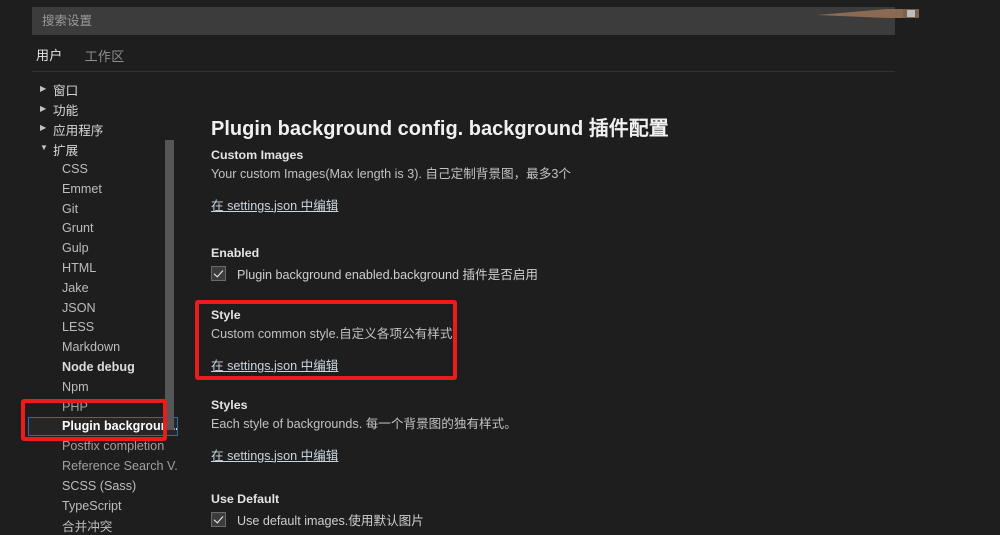 This screenshot has width=1000, height=535. Describe the element at coordinates (103, 189) in the screenshot. I see `sidebar-item-emmet: Emmet` at that location.